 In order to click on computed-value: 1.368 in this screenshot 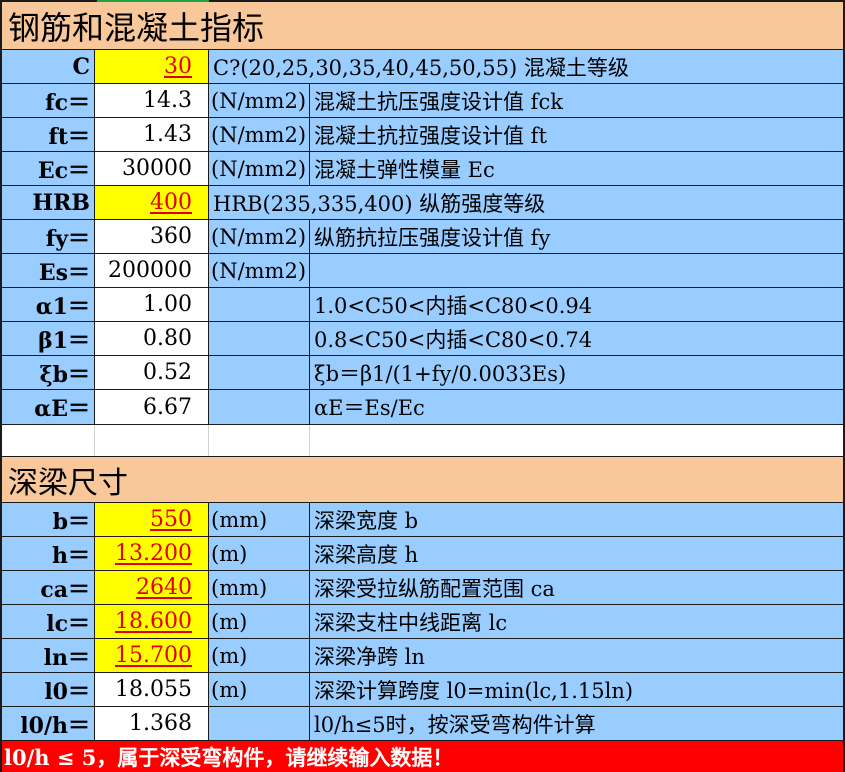, I will do `click(152, 723)`.